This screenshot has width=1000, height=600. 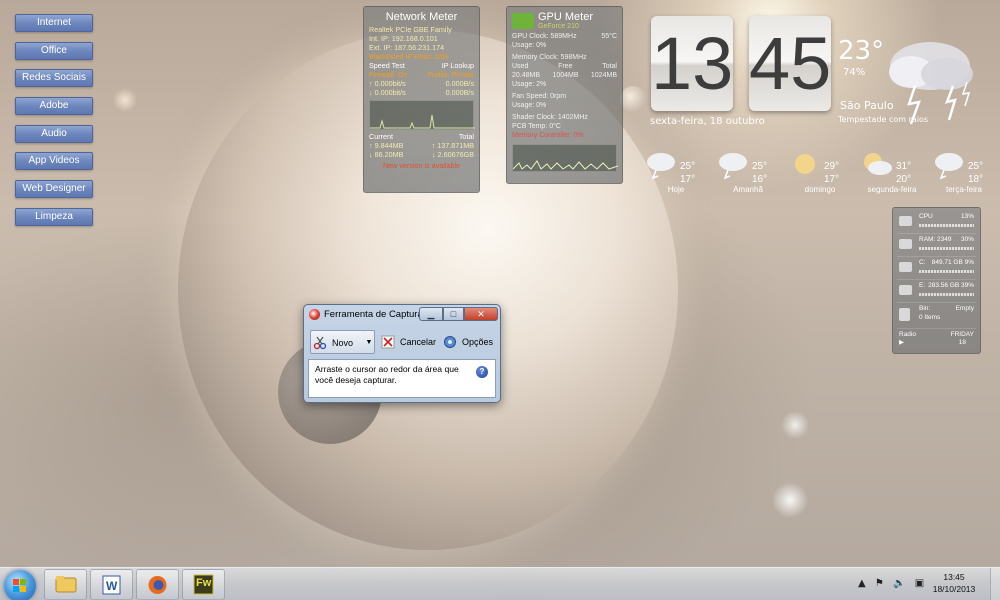 What do you see at coordinates (407, 47) in the screenshot?
I see `external-ip: Ext. IP: 187.56.231.174` at bounding box center [407, 47].